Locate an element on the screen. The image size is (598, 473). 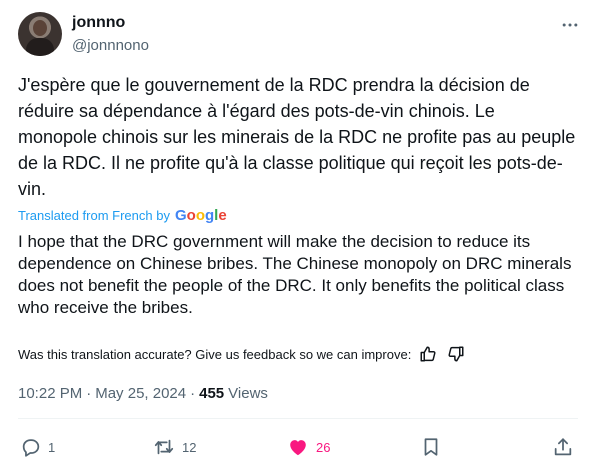
avatar-body-shape is located at coordinates (40, 47).